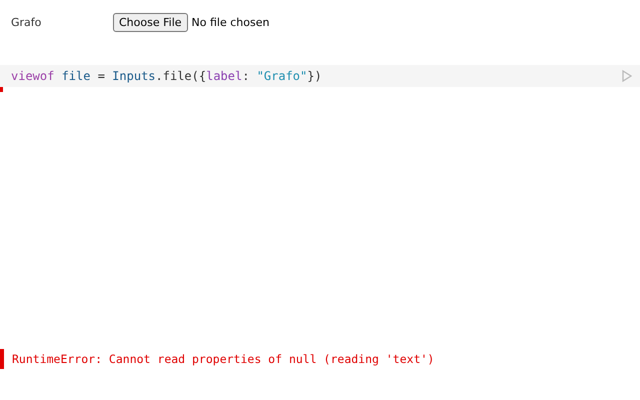 The height and width of the screenshot is (400, 640). Describe the element at coordinates (150, 22) in the screenshot. I see `choose-file-button: Choose File` at that location.